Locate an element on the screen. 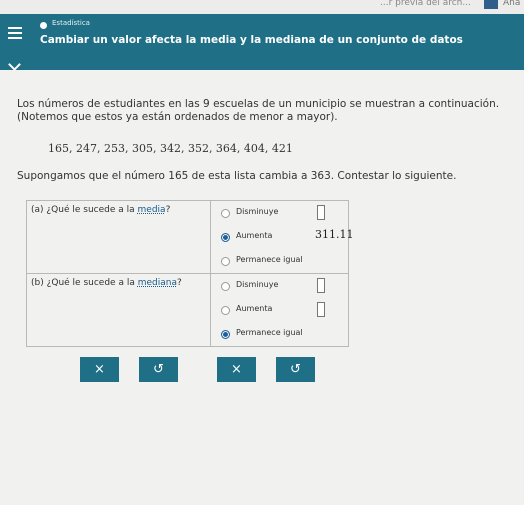  radio-a-disminuye is located at coordinates (225, 213).